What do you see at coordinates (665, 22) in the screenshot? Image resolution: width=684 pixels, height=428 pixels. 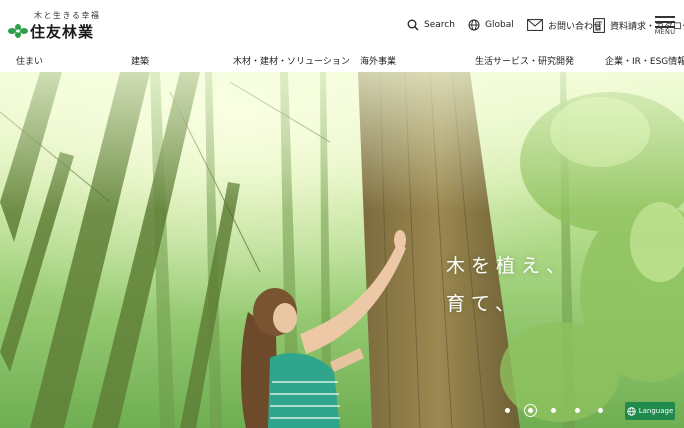 I see `hamburger-line` at bounding box center [665, 22].